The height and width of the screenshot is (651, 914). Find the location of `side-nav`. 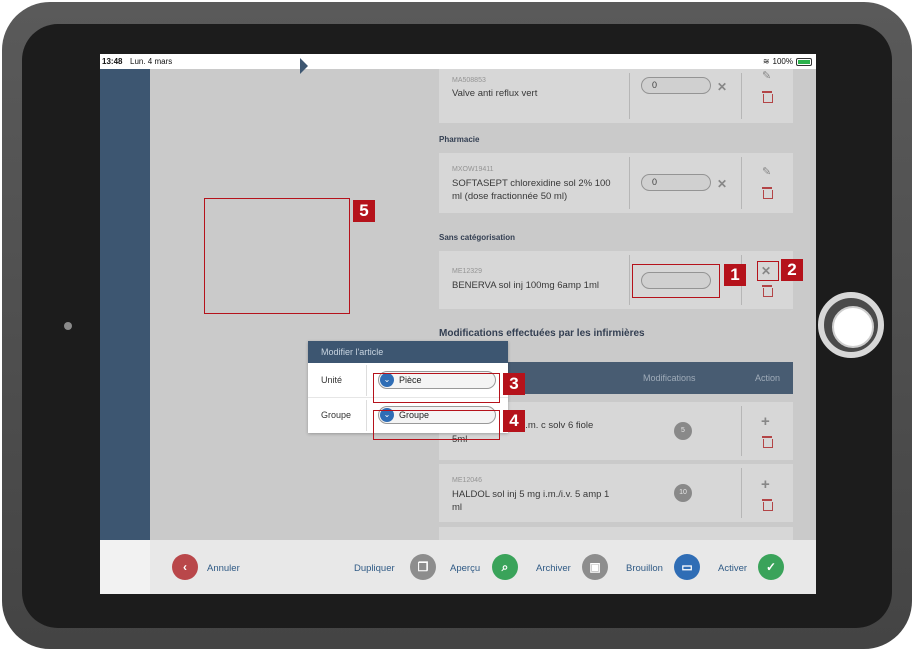

side-nav is located at coordinates (125, 304).